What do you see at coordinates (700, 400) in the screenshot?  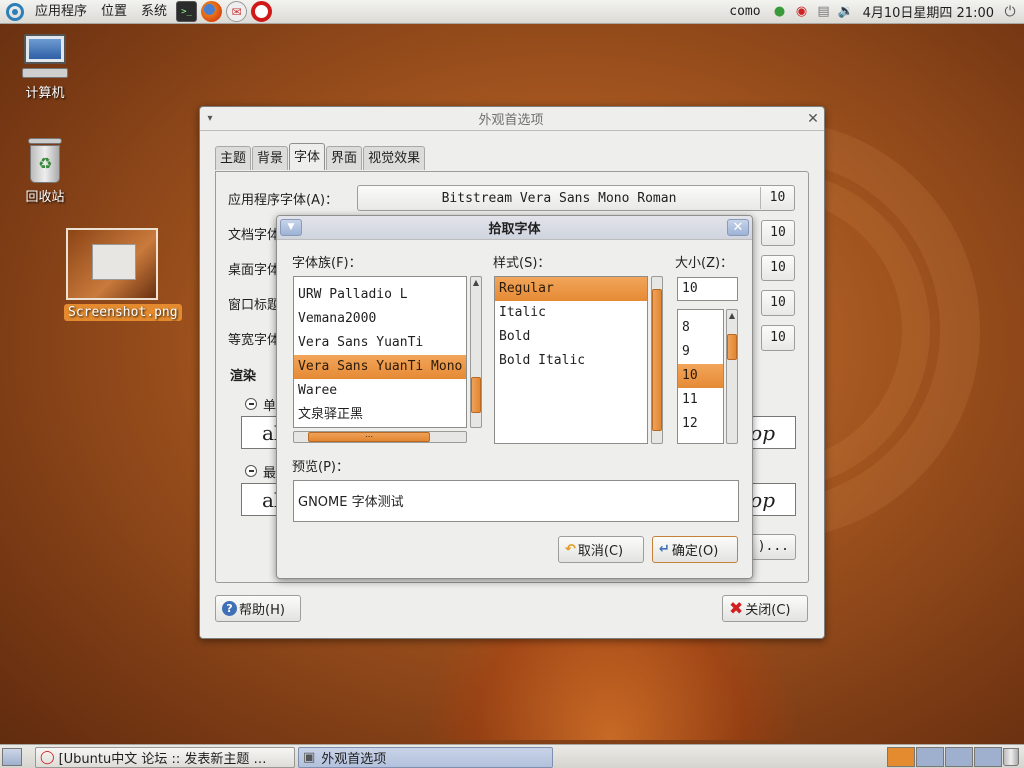 I see `size-item: 11` at bounding box center [700, 400].